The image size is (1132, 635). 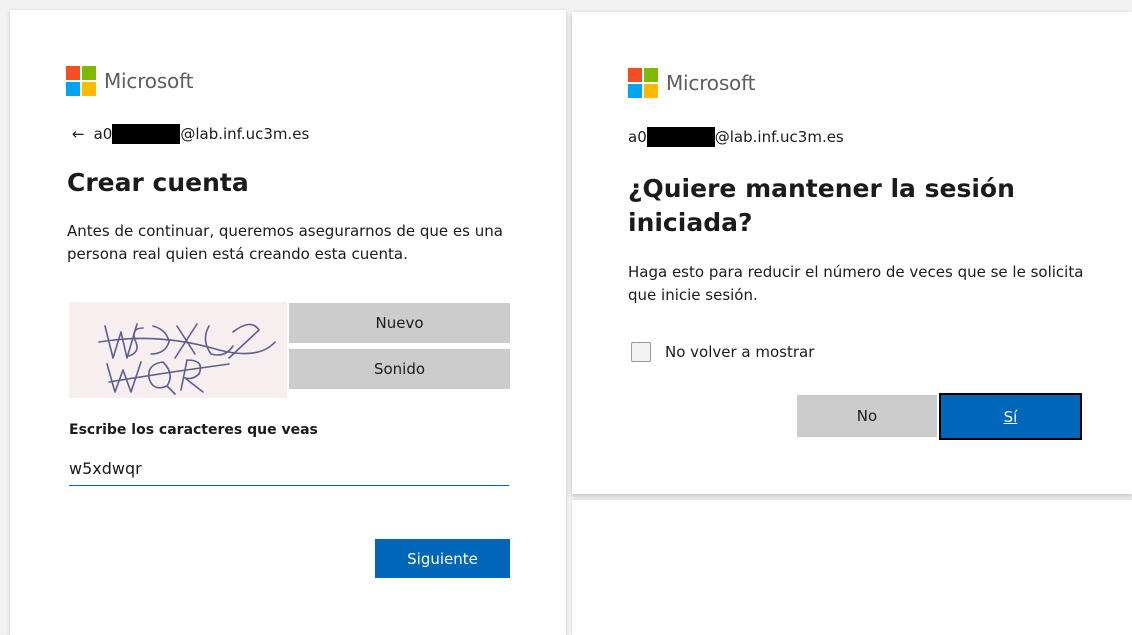 I want to click on dont-show-again-row: No volver a mostrar, so click(x=722, y=352).